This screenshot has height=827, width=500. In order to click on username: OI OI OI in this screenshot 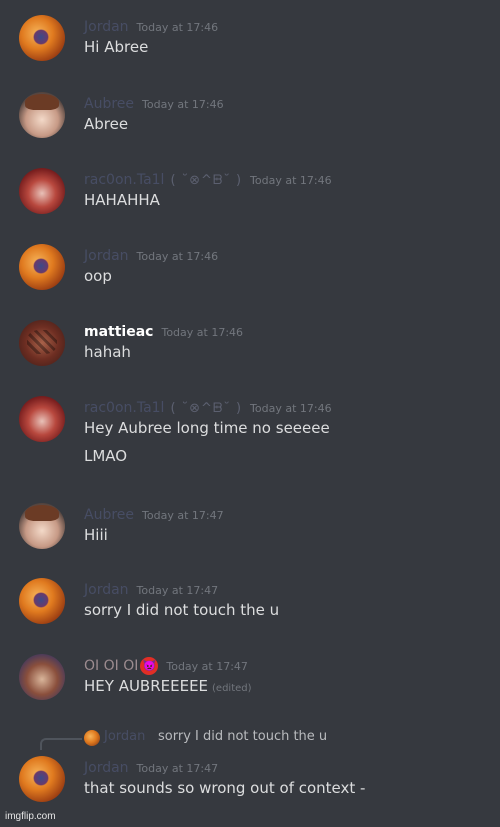, I will do `click(111, 666)`.